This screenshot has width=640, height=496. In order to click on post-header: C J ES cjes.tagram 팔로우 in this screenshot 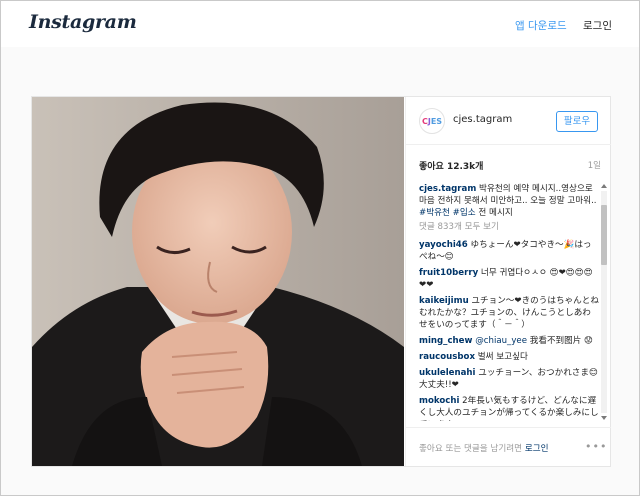, I will do `click(508, 121)`.